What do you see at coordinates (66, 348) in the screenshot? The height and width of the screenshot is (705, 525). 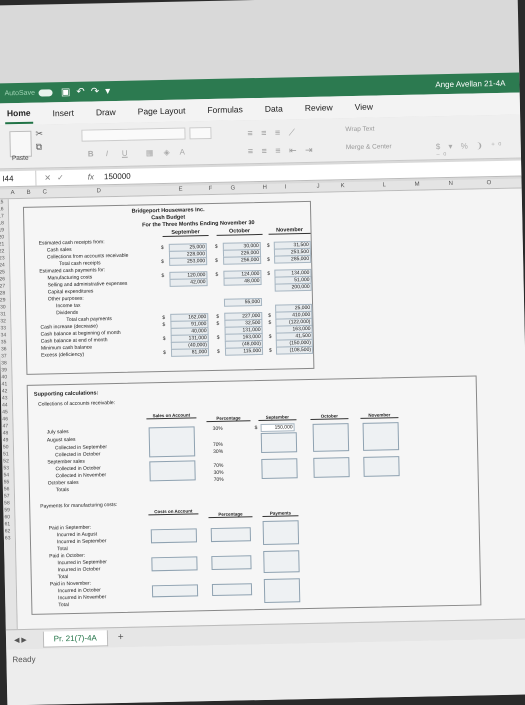 I see `label-minimum: Minimum cash balance` at bounding box center [66, 348].